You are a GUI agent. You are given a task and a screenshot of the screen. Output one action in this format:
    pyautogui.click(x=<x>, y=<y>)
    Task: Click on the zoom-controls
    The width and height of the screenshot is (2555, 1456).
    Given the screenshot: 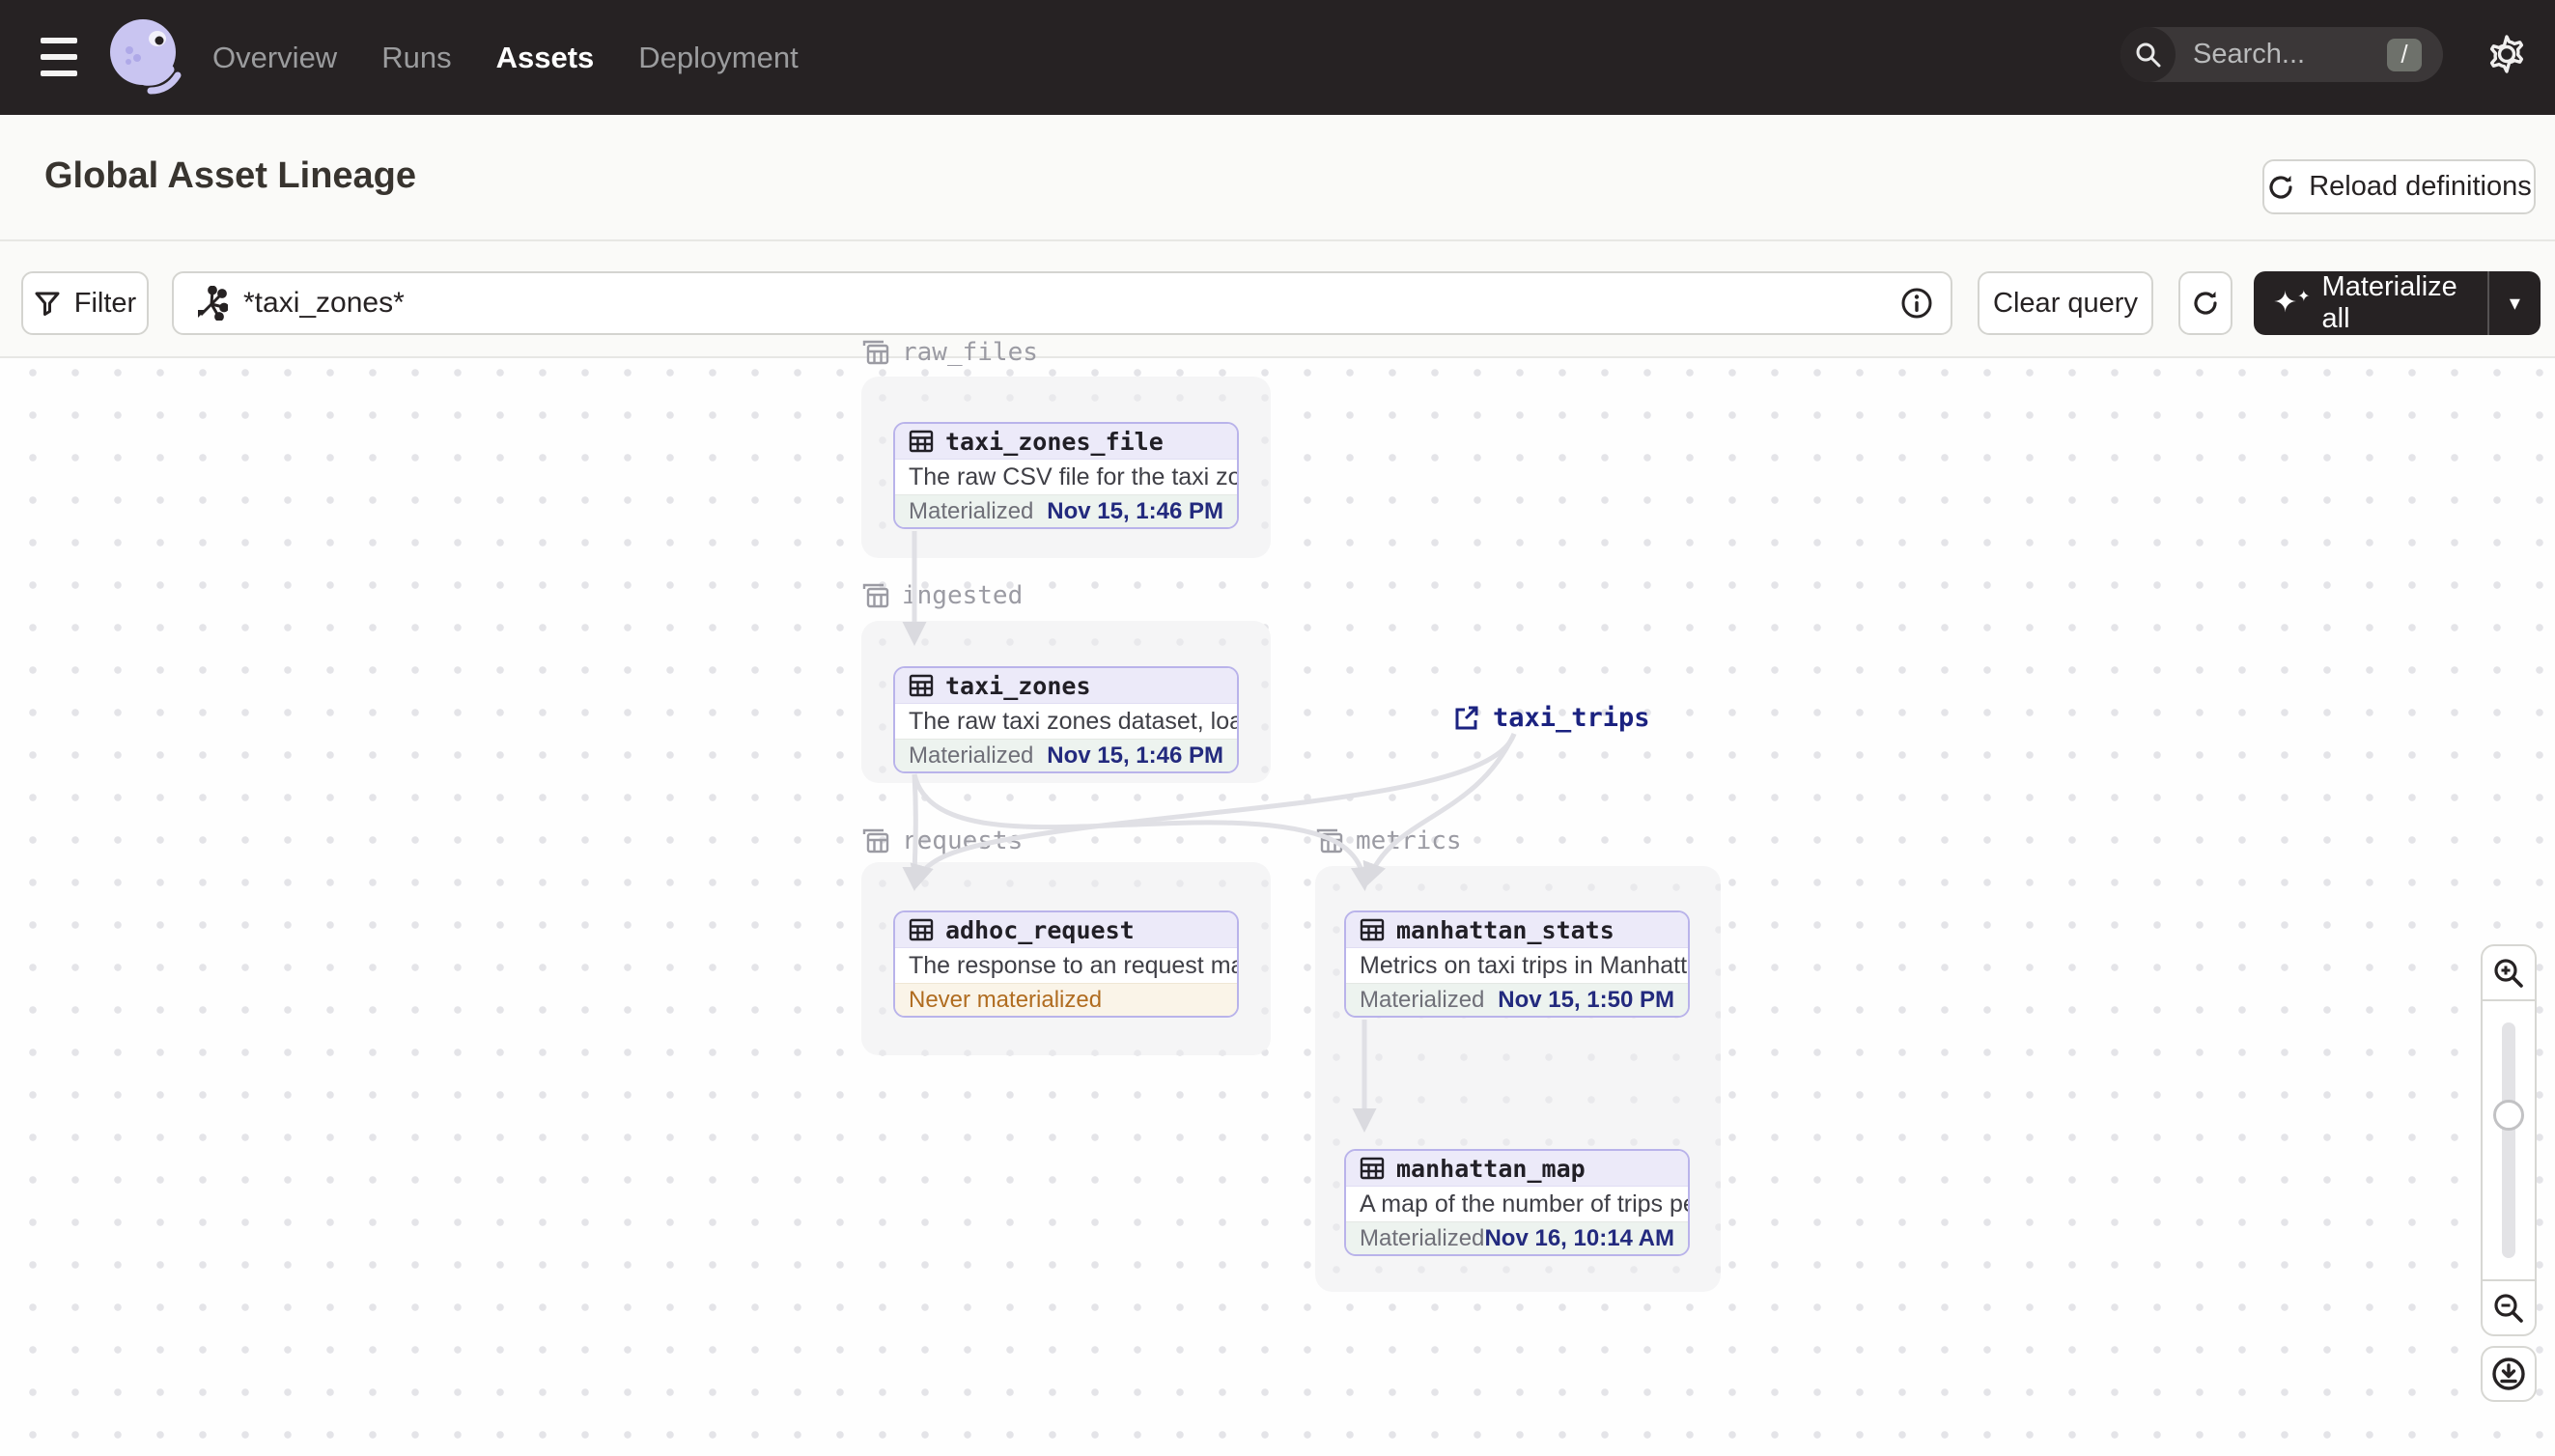 What is the action you would take?
    pyautogui.click(x=2509, y=1140)
    